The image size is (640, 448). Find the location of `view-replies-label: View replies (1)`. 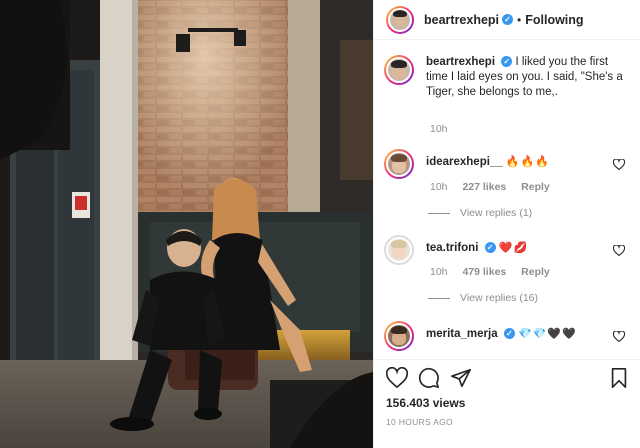

view-replies-label: View replies (1) is located at coordinates (496, 213).